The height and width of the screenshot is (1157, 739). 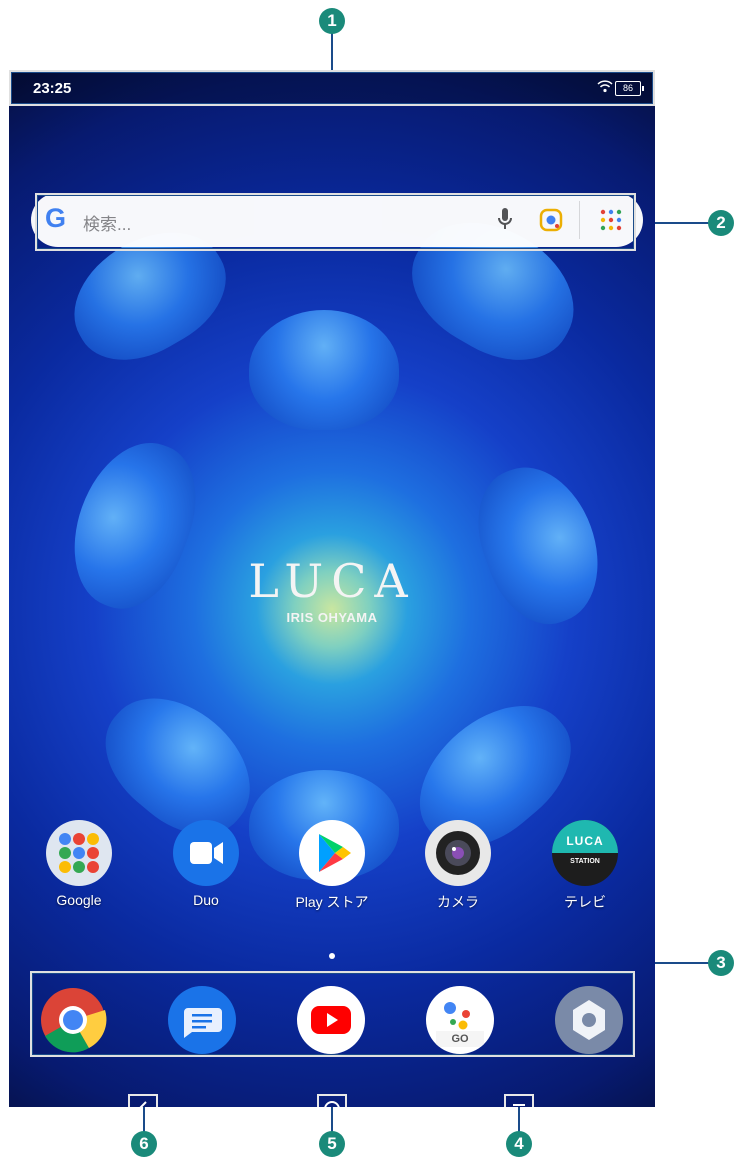 I want to click on app-tv: LUCA STATION テレビ, so click(x=585, y=866).